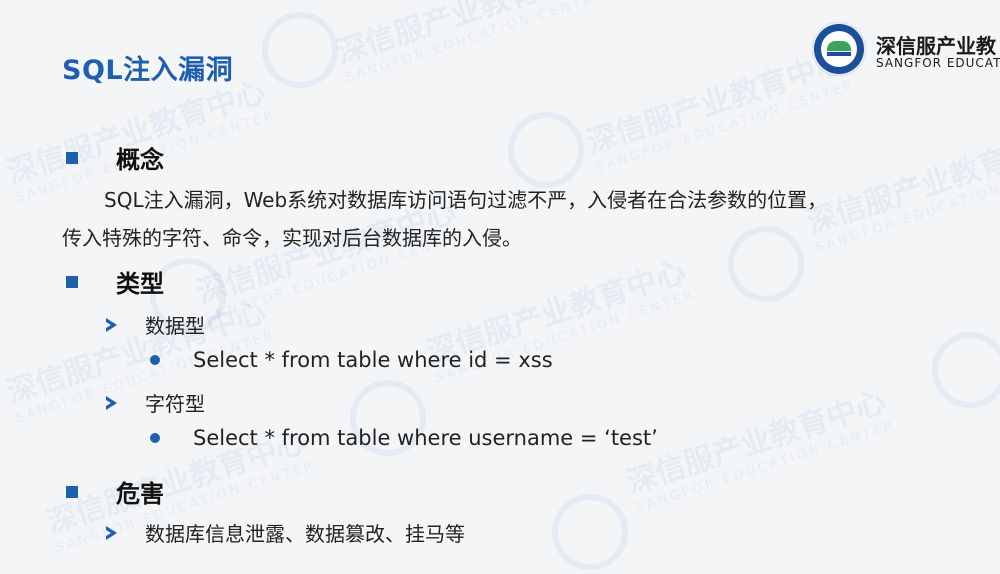 The height and width of the screenshot is (574, 1000). I want to click on example-text: Select * from table where id = xss, so click(373, 360).